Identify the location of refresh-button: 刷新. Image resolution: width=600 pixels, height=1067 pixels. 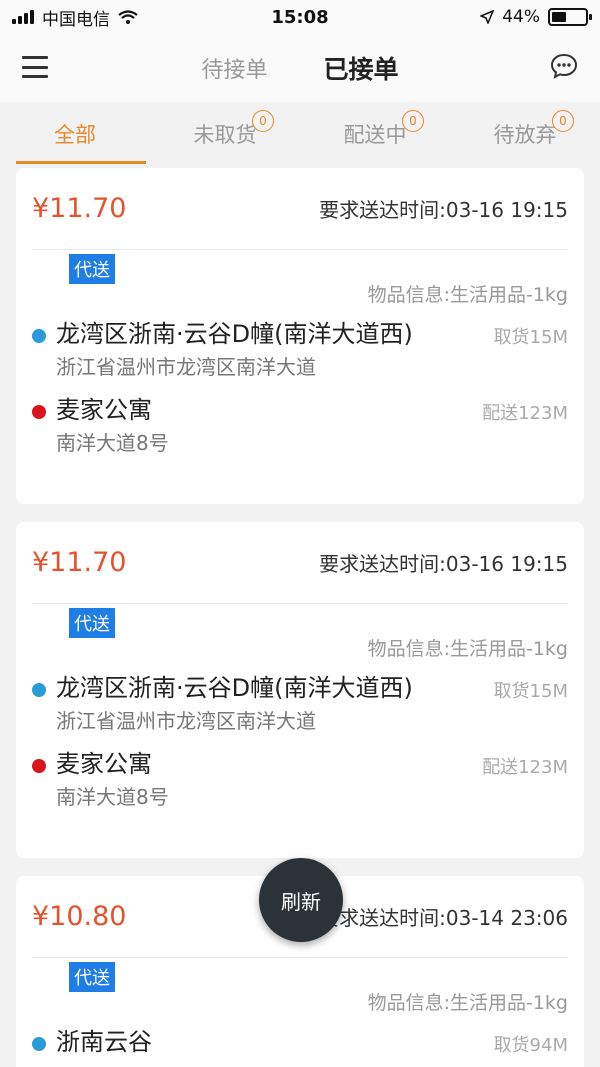
(301, 900).